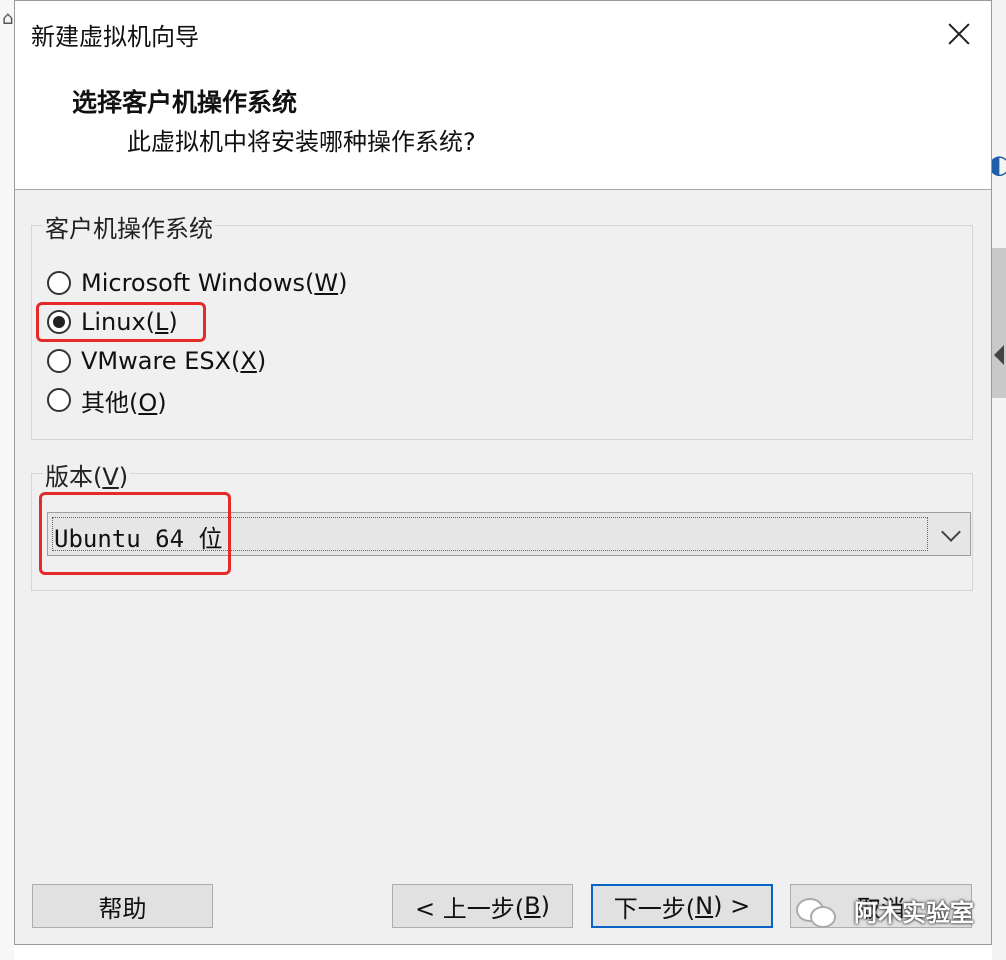  Describe the element at coordinates (503, 34) in the screenshot. I see `title-bar: 新建虚拟机向导` at that location.